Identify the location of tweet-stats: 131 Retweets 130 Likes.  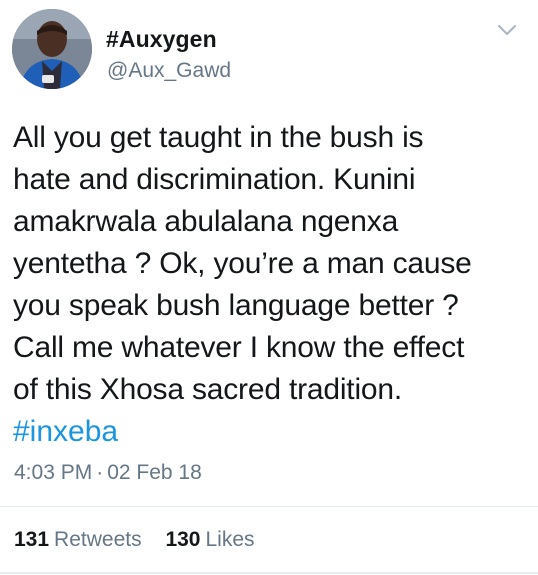
(143, 540).